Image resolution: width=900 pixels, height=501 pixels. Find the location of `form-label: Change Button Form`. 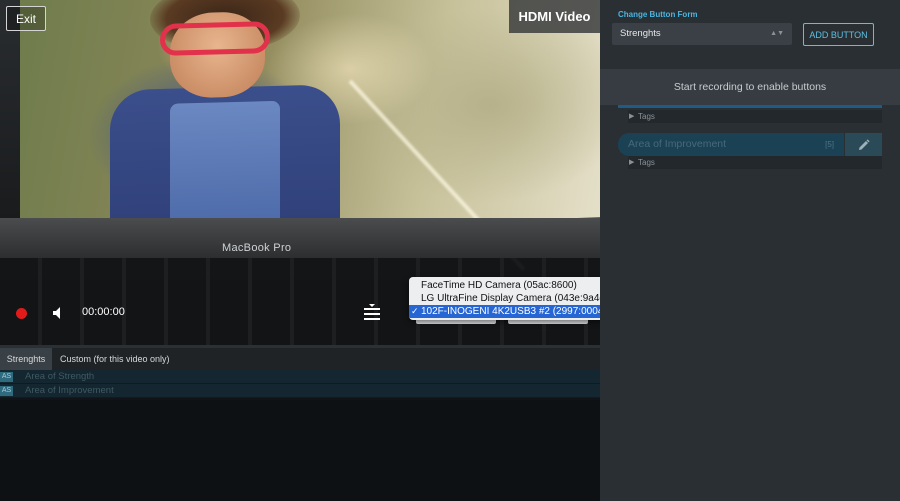

form-label: Change Button Form is located at coordinates (658, 14).